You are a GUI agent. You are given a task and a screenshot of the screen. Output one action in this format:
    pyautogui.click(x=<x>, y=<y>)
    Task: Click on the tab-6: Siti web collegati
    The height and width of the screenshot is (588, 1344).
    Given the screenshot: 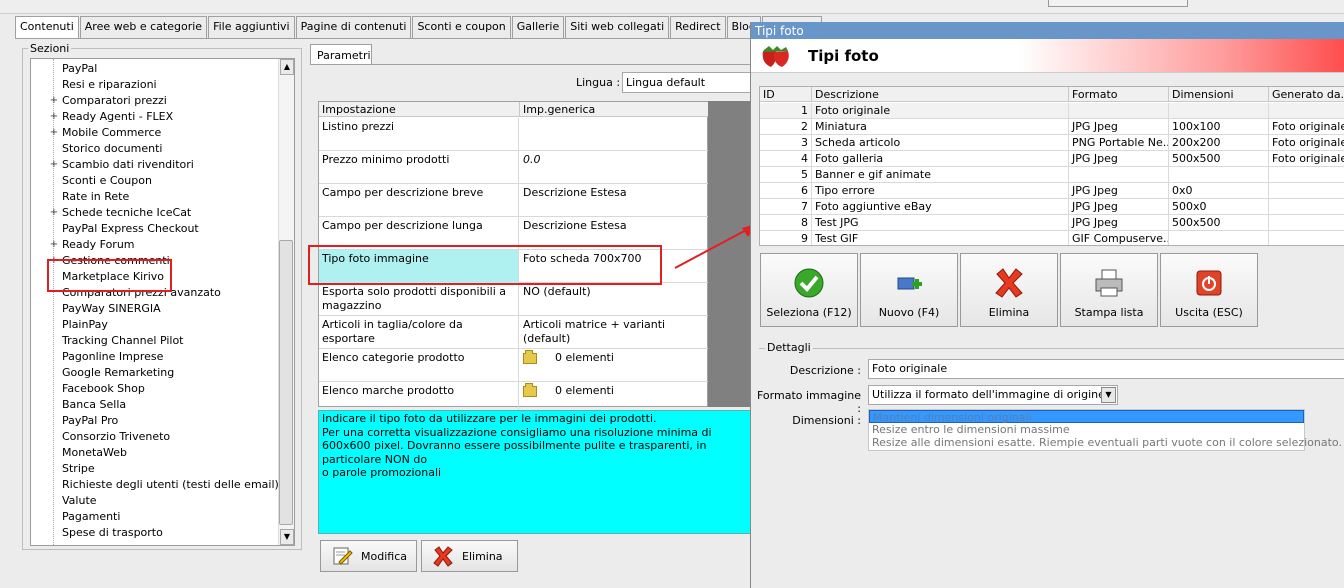 What is the action you would take?
    pyautogui.click(x=617, y=27)
    